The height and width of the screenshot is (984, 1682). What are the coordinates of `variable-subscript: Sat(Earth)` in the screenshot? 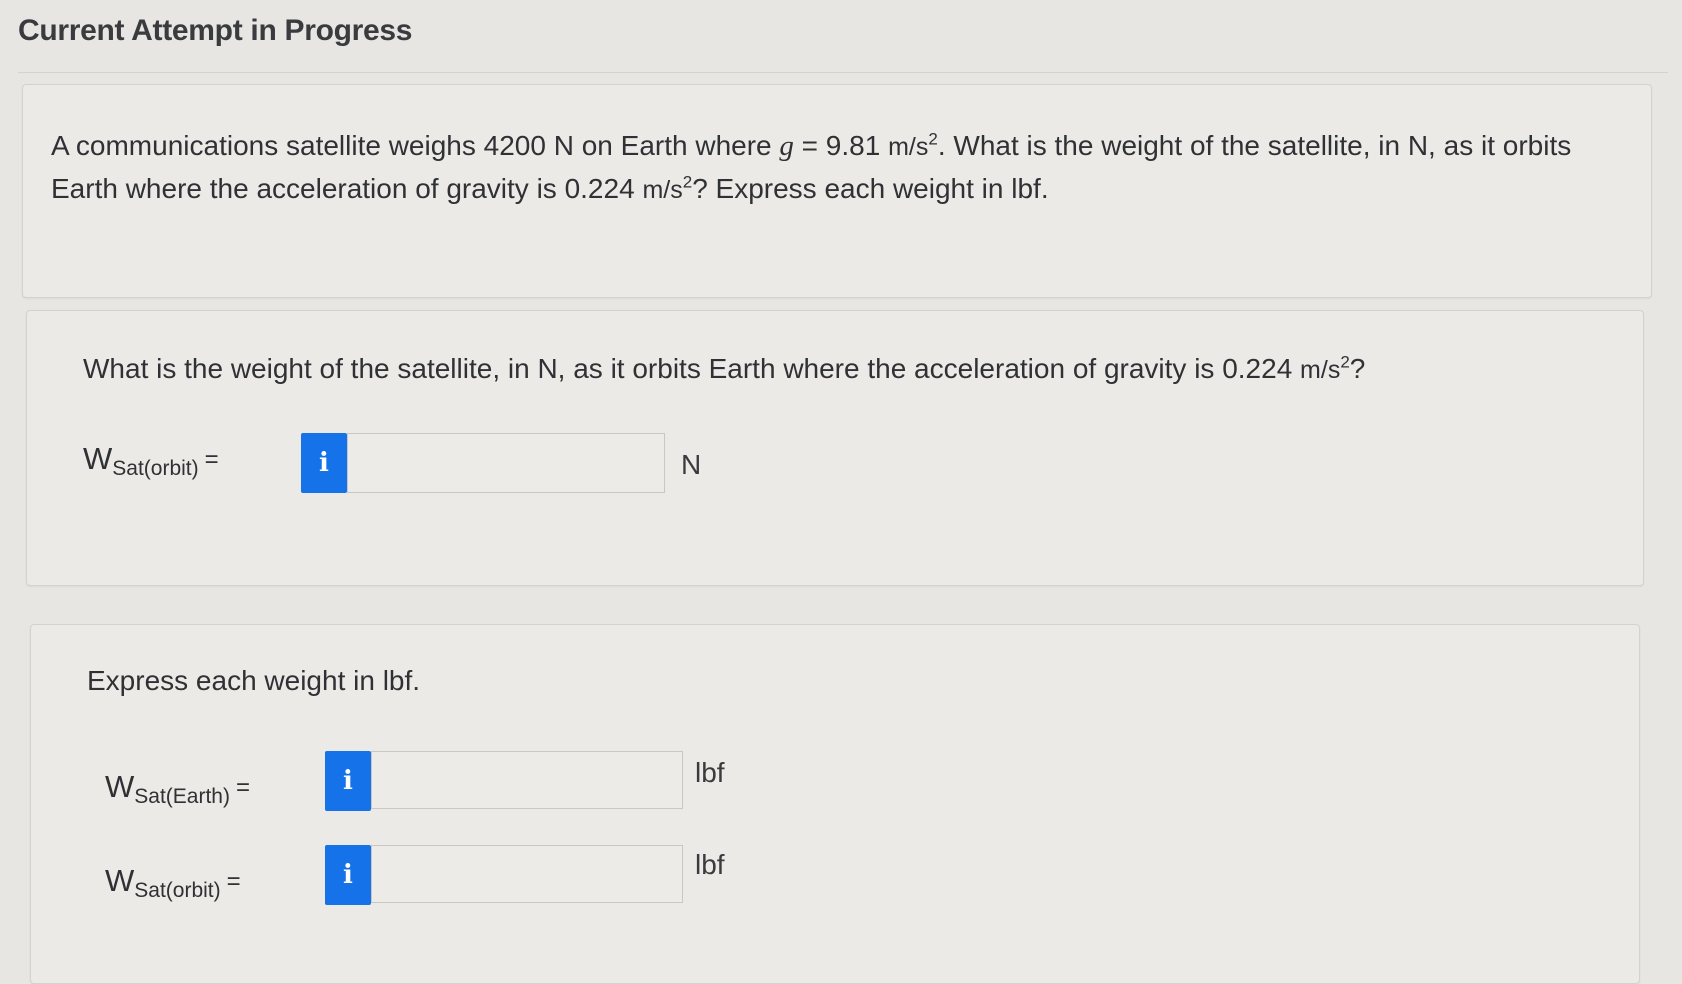 It's located at (182, 796).